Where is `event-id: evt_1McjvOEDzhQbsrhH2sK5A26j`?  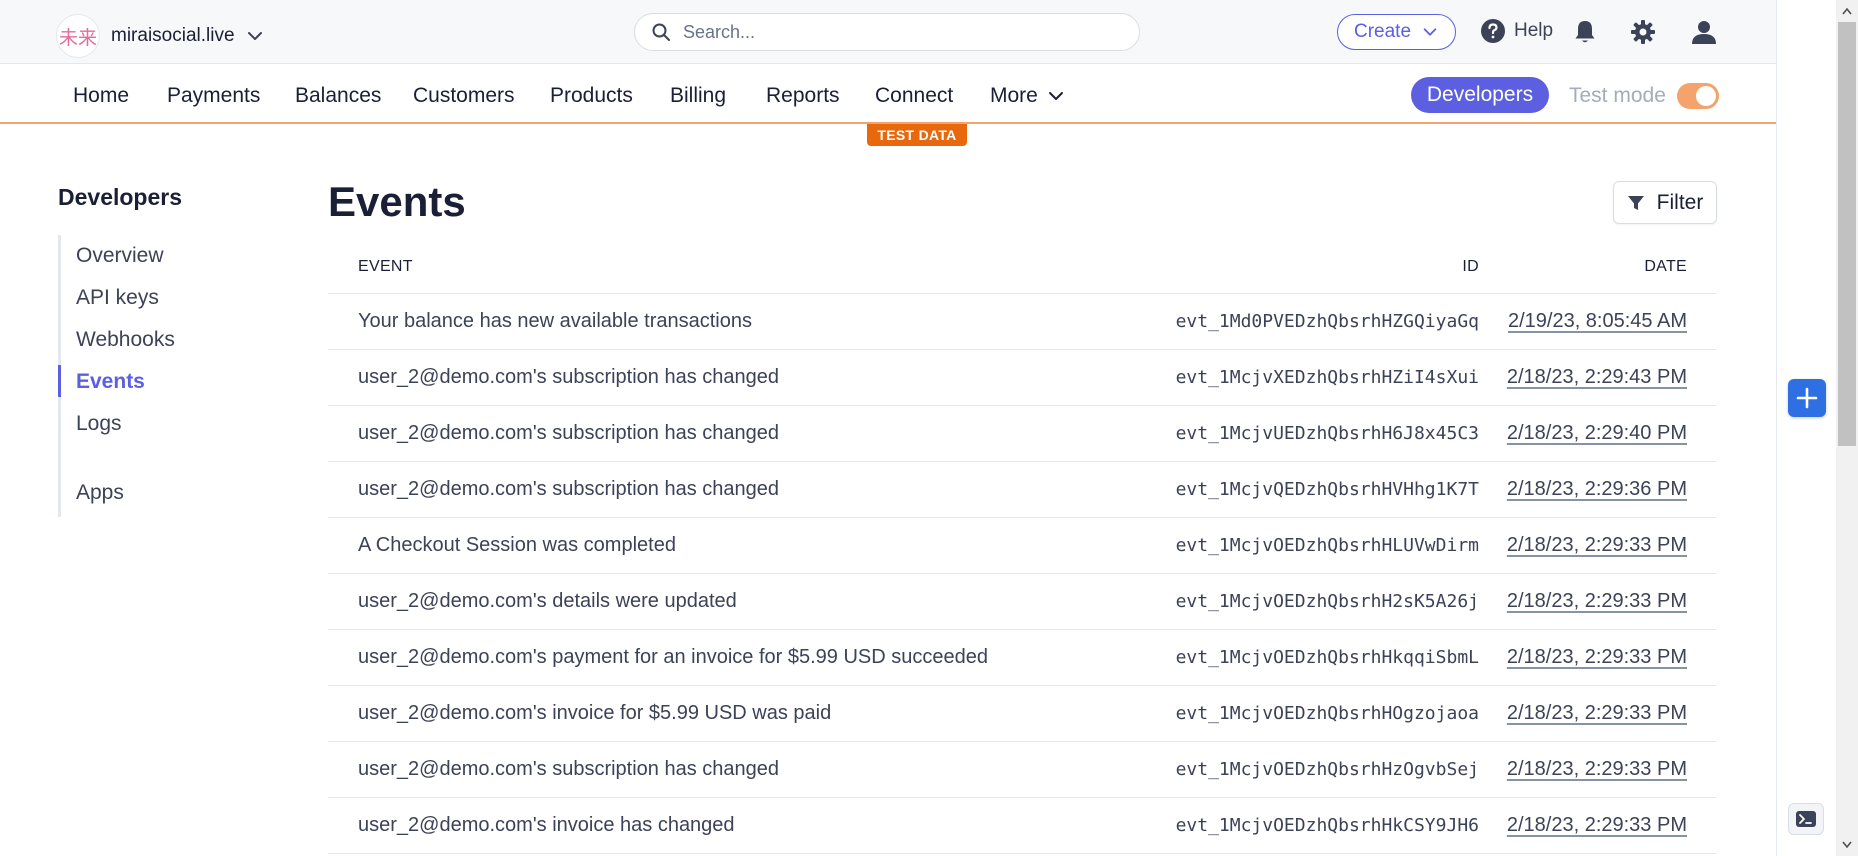
event-id: evt_1McjvOEDzhQbsrhH2sK5A26j is located at coordinates (1327, 601).